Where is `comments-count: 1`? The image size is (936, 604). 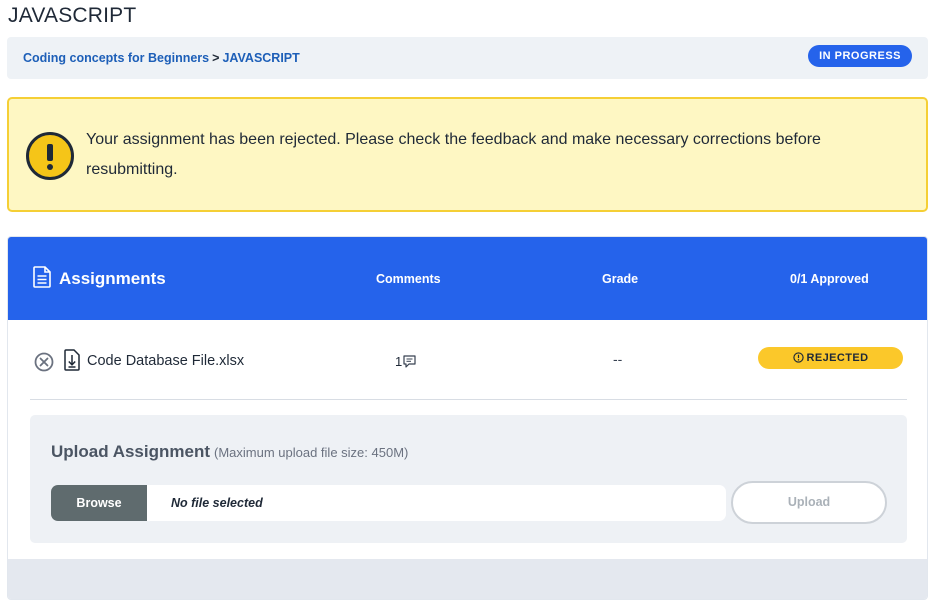
comments-count: 1 is located at coordinates (406, 361).